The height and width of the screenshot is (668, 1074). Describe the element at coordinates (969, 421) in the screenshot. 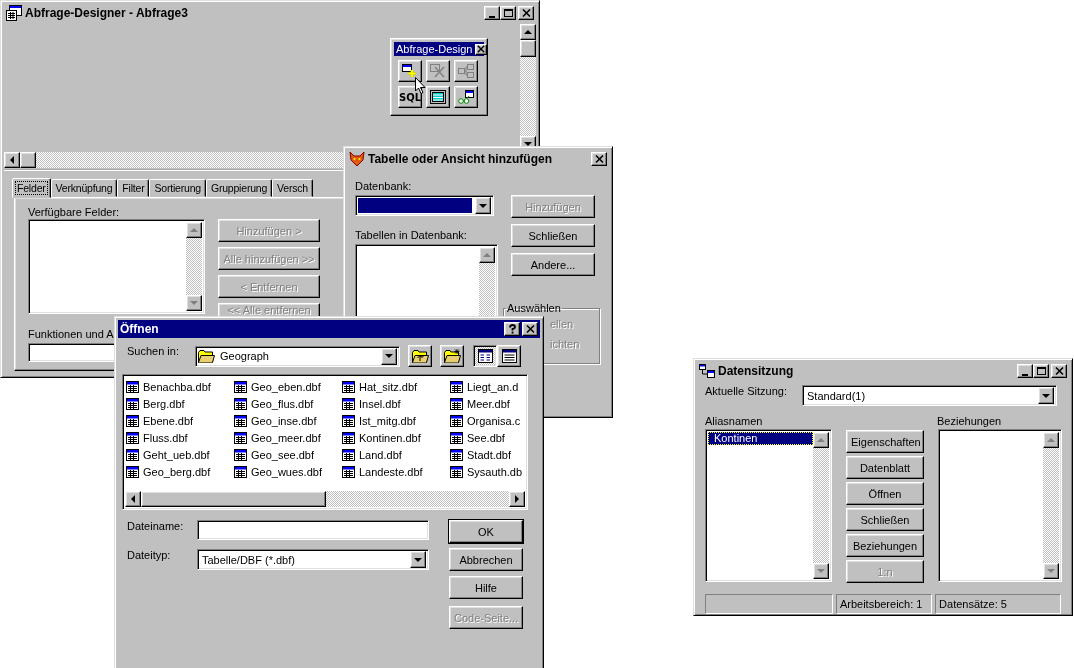

I see `field-label: Beziehungen` at that location.